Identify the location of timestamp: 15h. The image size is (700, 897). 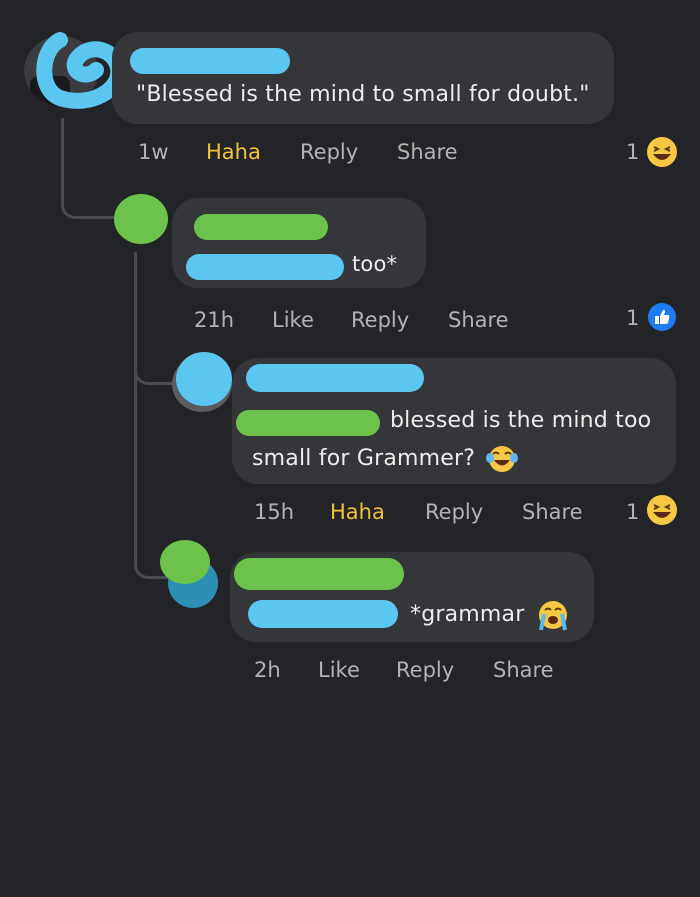
(274, 512).